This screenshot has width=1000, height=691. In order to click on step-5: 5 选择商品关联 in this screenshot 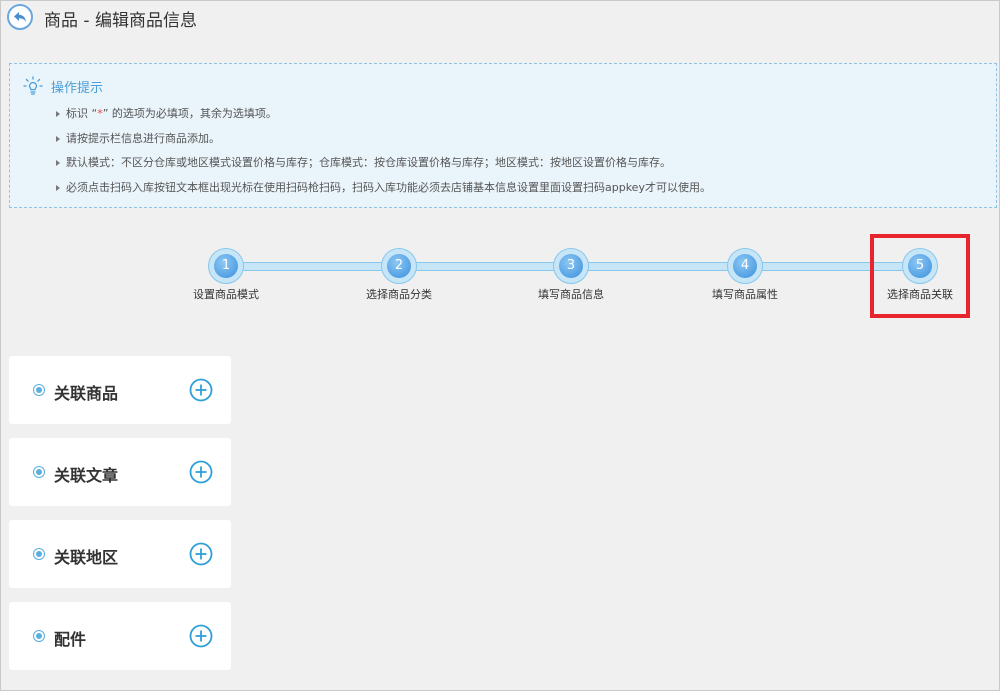, I will do `click(920, 275)`.